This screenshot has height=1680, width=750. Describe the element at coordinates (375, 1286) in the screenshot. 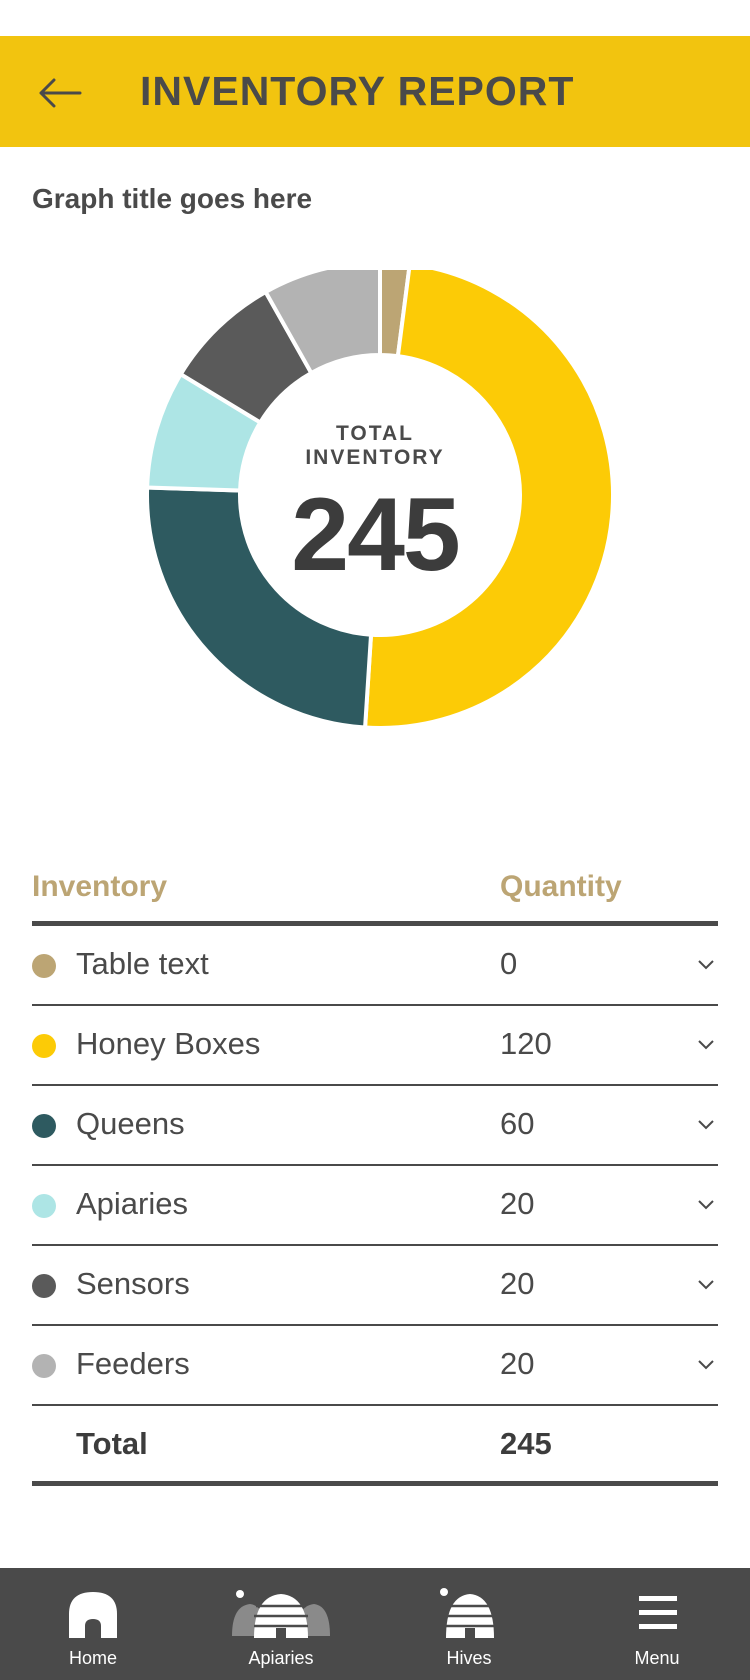

I see `table-row: Sensors 20` at that location.